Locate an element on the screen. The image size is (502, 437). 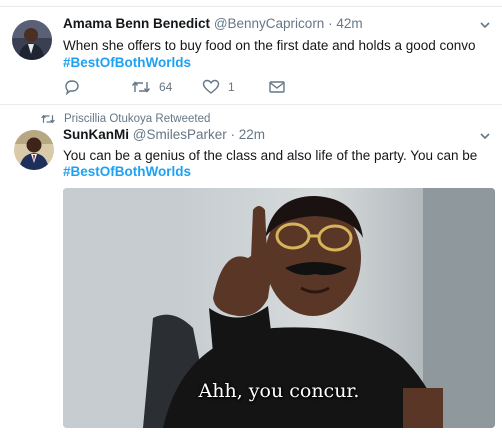
like-button: 1 is located at coordinates (218, 87).